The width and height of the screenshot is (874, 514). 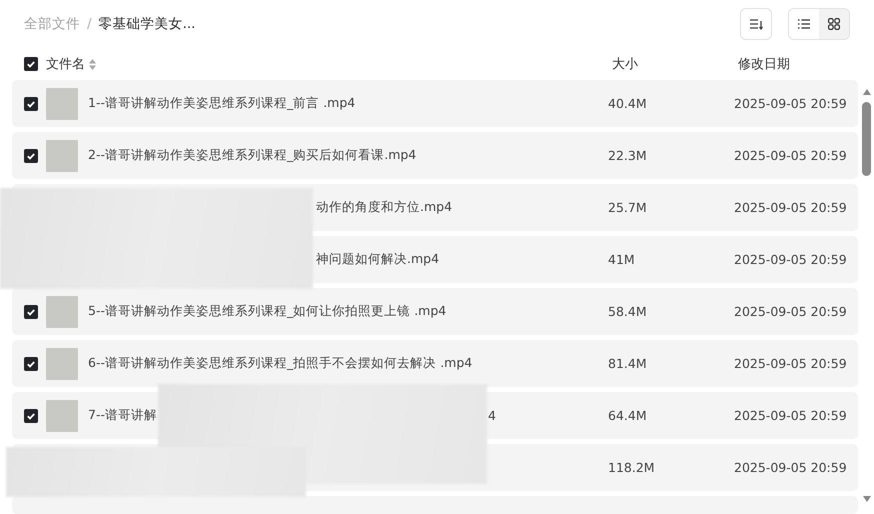 I want to click on sort-icon, so click(x=756, y=24).